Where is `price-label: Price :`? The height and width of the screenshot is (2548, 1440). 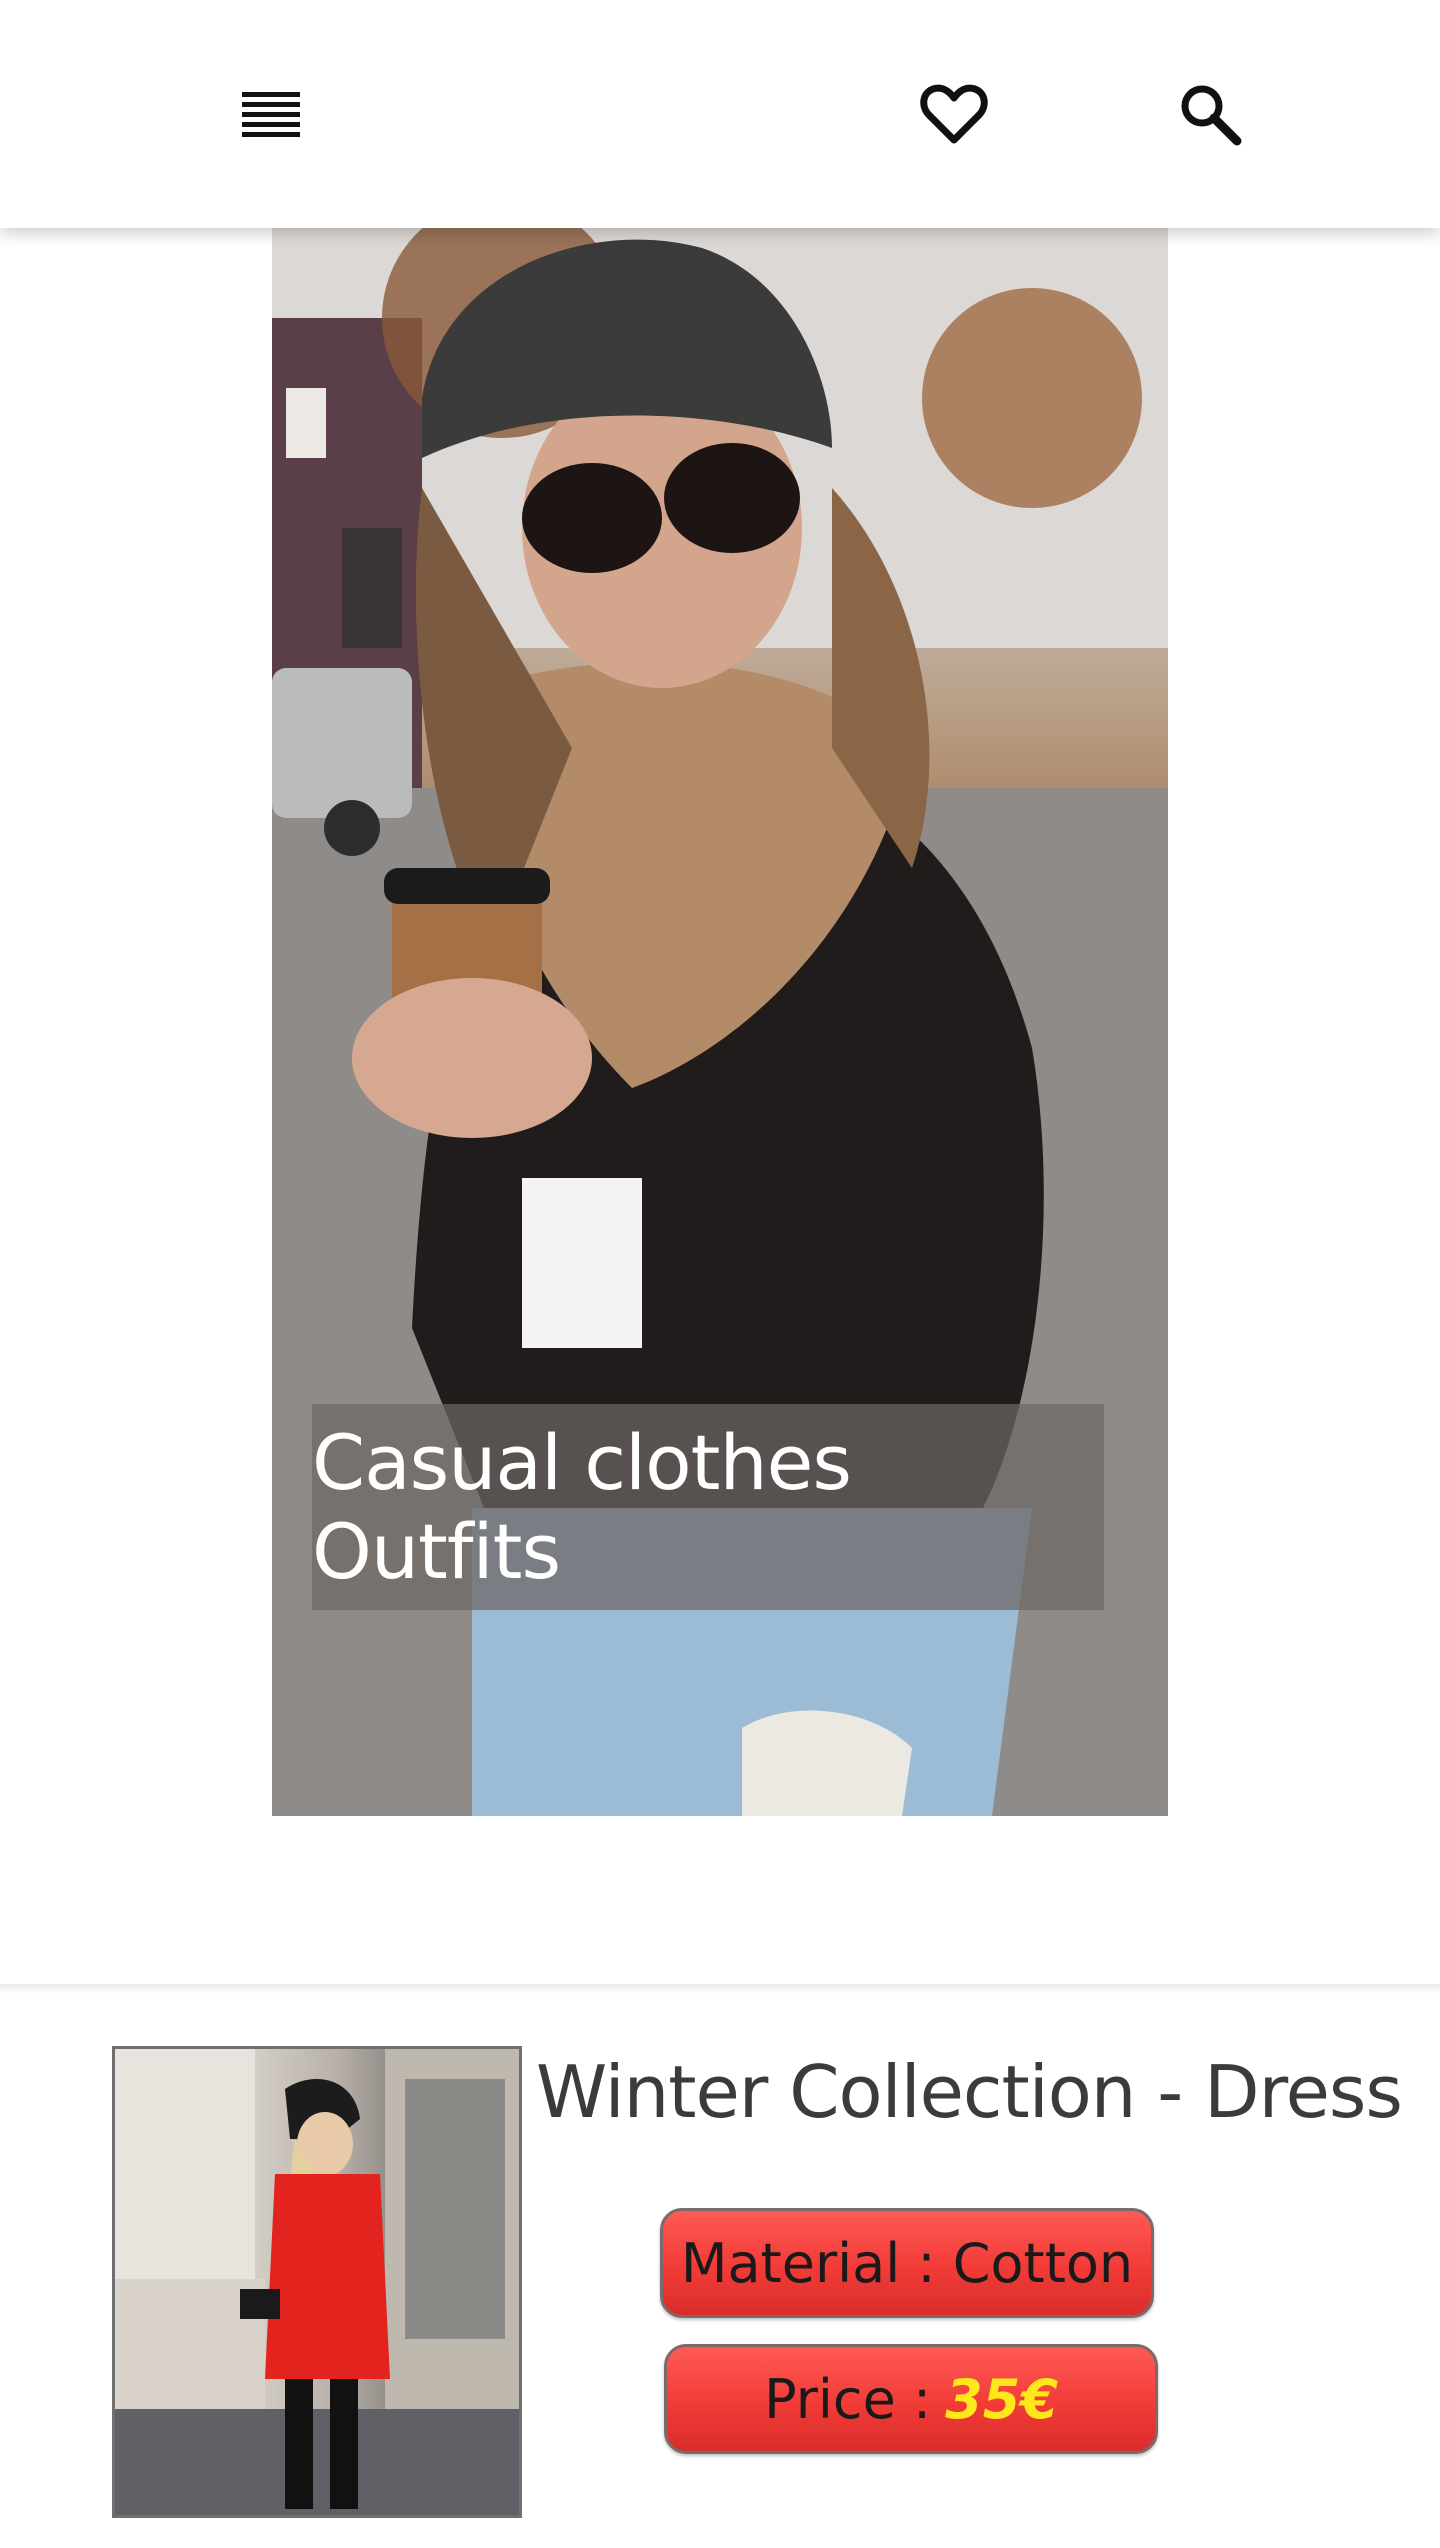 price-label: Price : is located at coordinates (848, 2399).